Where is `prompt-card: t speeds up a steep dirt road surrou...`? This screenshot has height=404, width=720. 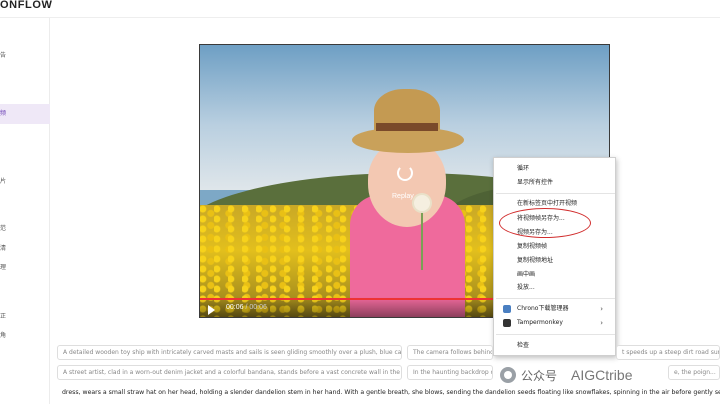 prompt-card: t speeds up a steep dirt road surrou... is located at coordinates (668, 352).